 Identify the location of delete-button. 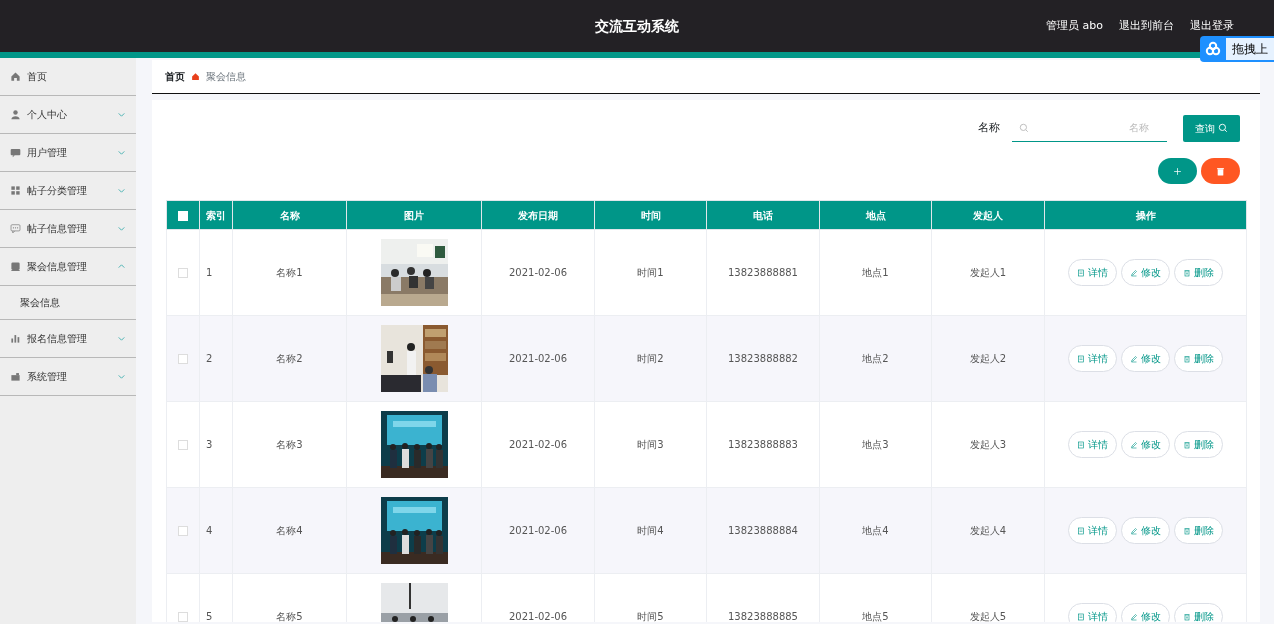
(1220, 171).